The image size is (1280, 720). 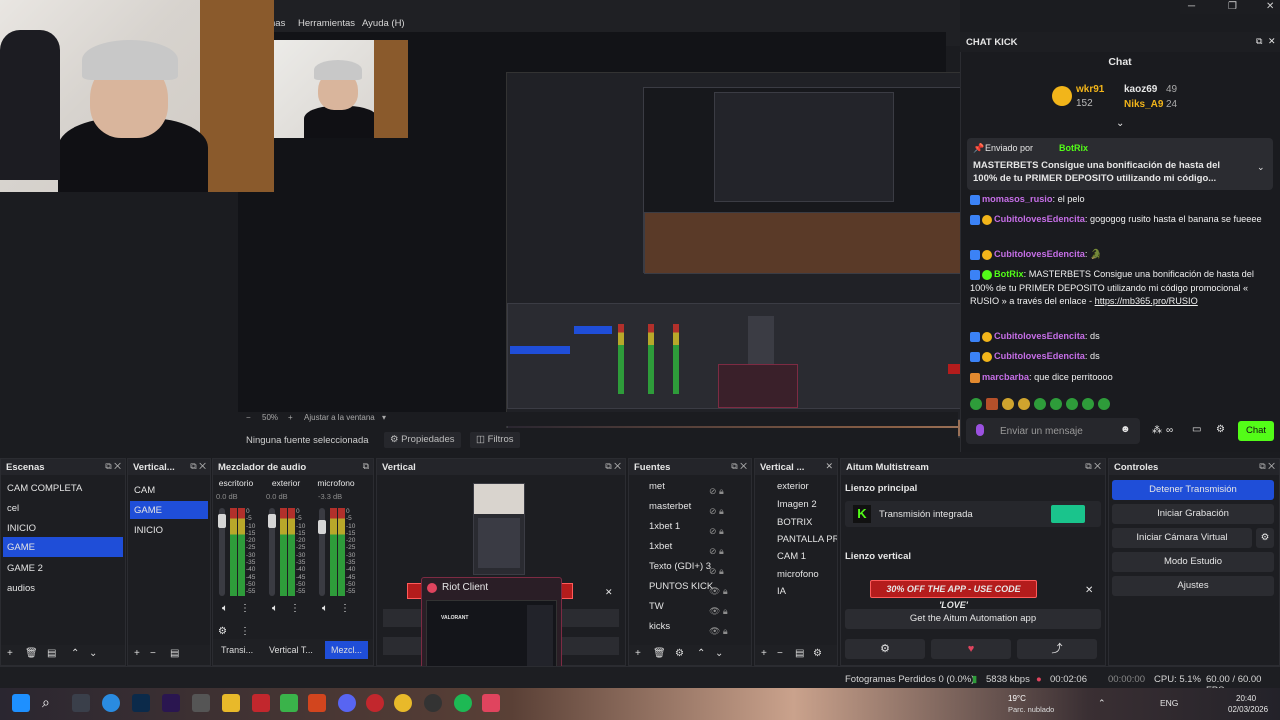 What do you see at coordinates (1232, 6) in the screenshot?
I see `maximize-icon: ❐` at bounding box center [1232, 6].